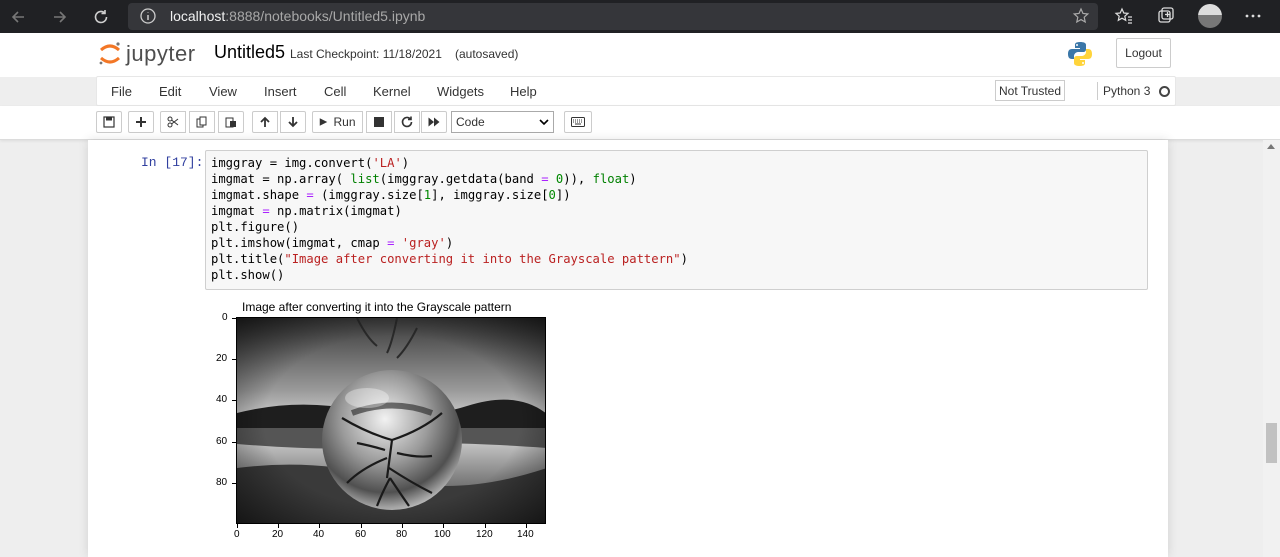  I want to click on copy-button, so click(202, 122).